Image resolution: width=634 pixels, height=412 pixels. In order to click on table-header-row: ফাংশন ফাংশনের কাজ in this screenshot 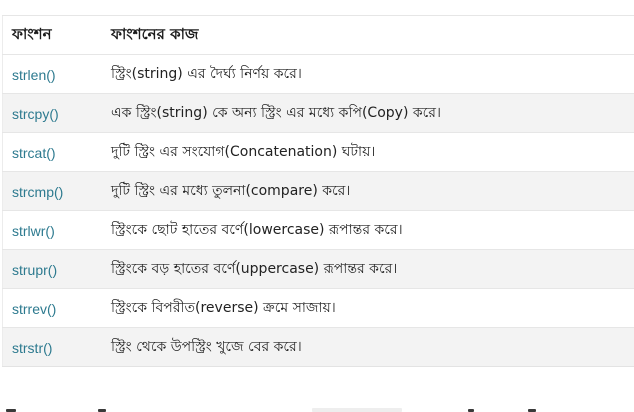, I will do `click(318, 35)`.